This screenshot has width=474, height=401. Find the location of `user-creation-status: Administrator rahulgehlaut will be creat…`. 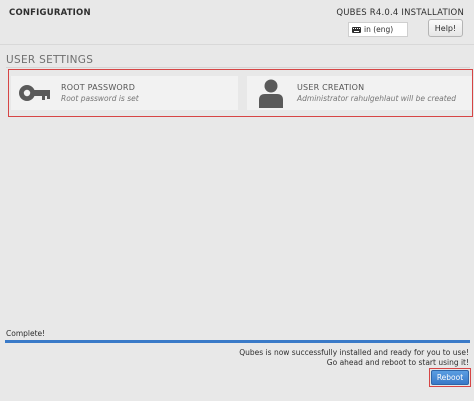

user-creation-status: Administrator rahulgehlaut will be creat… is located at coordinates (377, 98).